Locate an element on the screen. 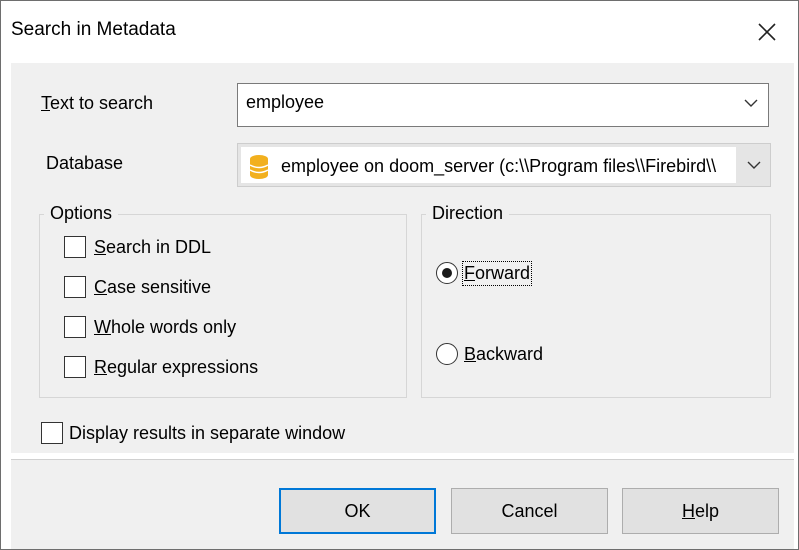 The height and width of the screenshot is (550, 799). backward-rest: ackward is located at coordinates (510, 353).